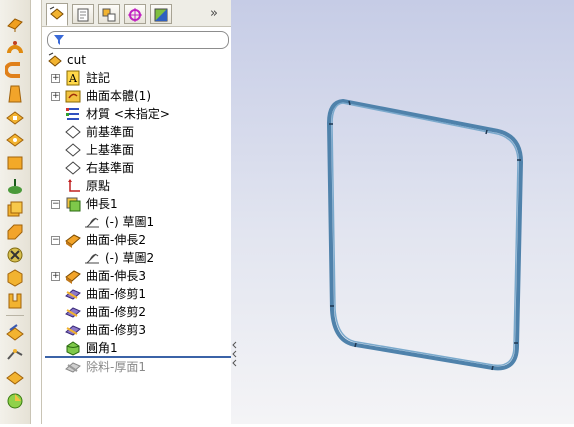 The image size is (574, 427). I want to click on tree-item-surface-trim3: 曲面-修剪3, so click(136, 330).